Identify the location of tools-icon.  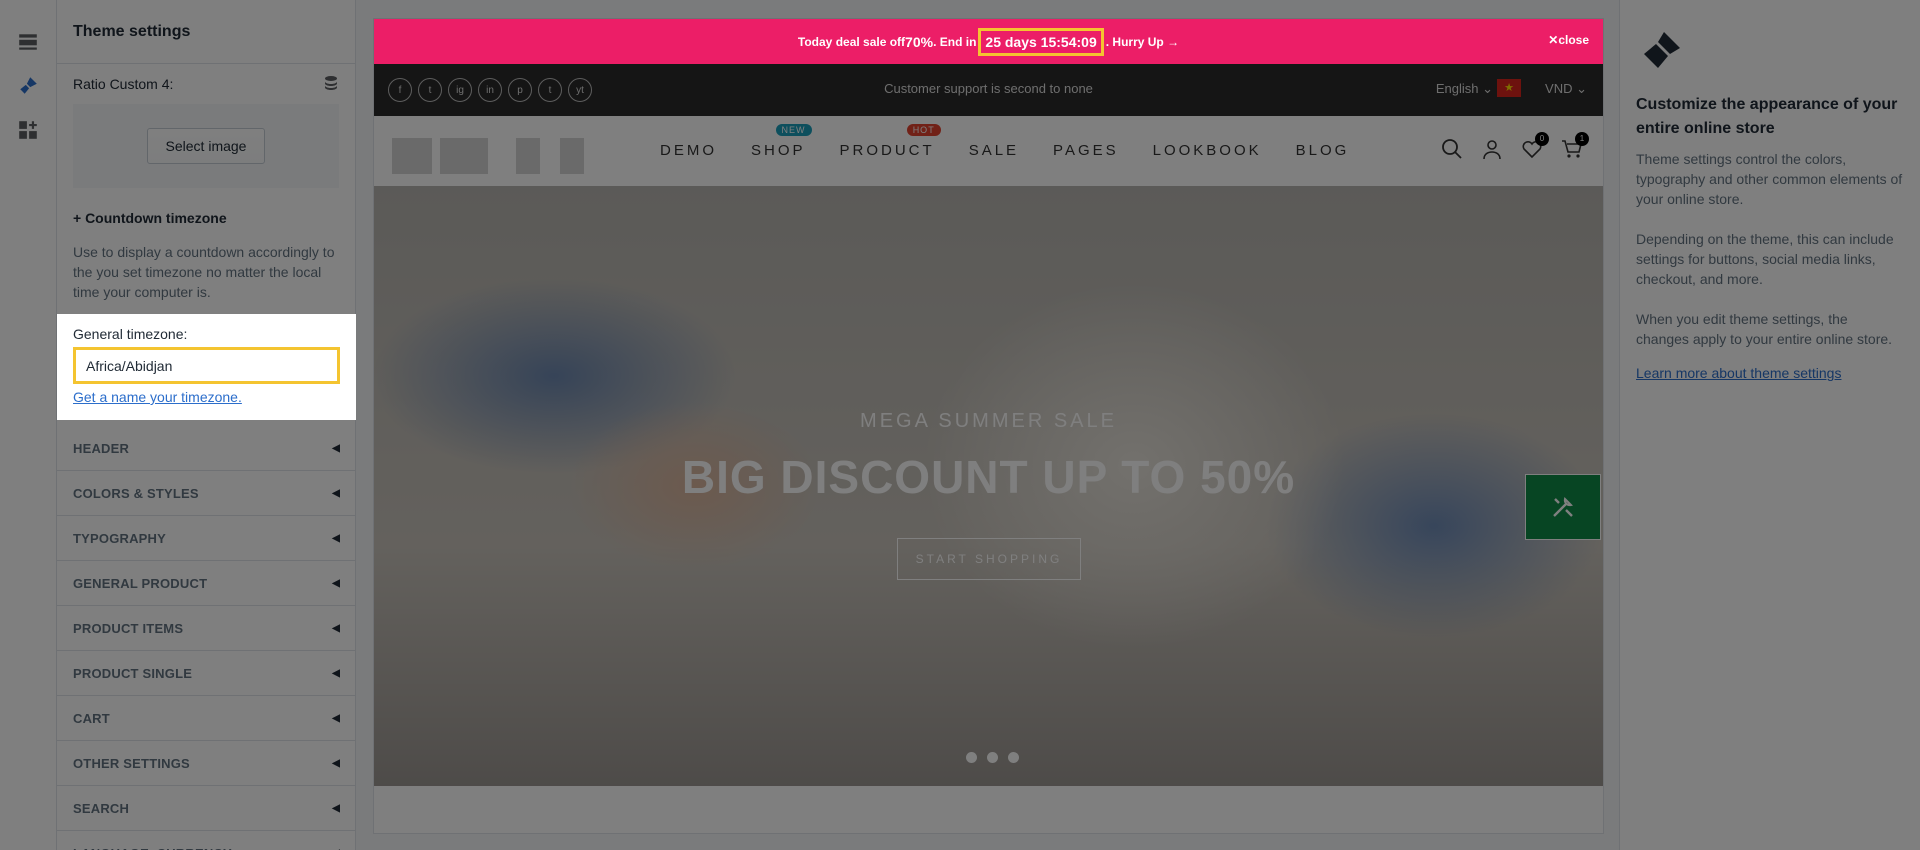
(1563, 507).